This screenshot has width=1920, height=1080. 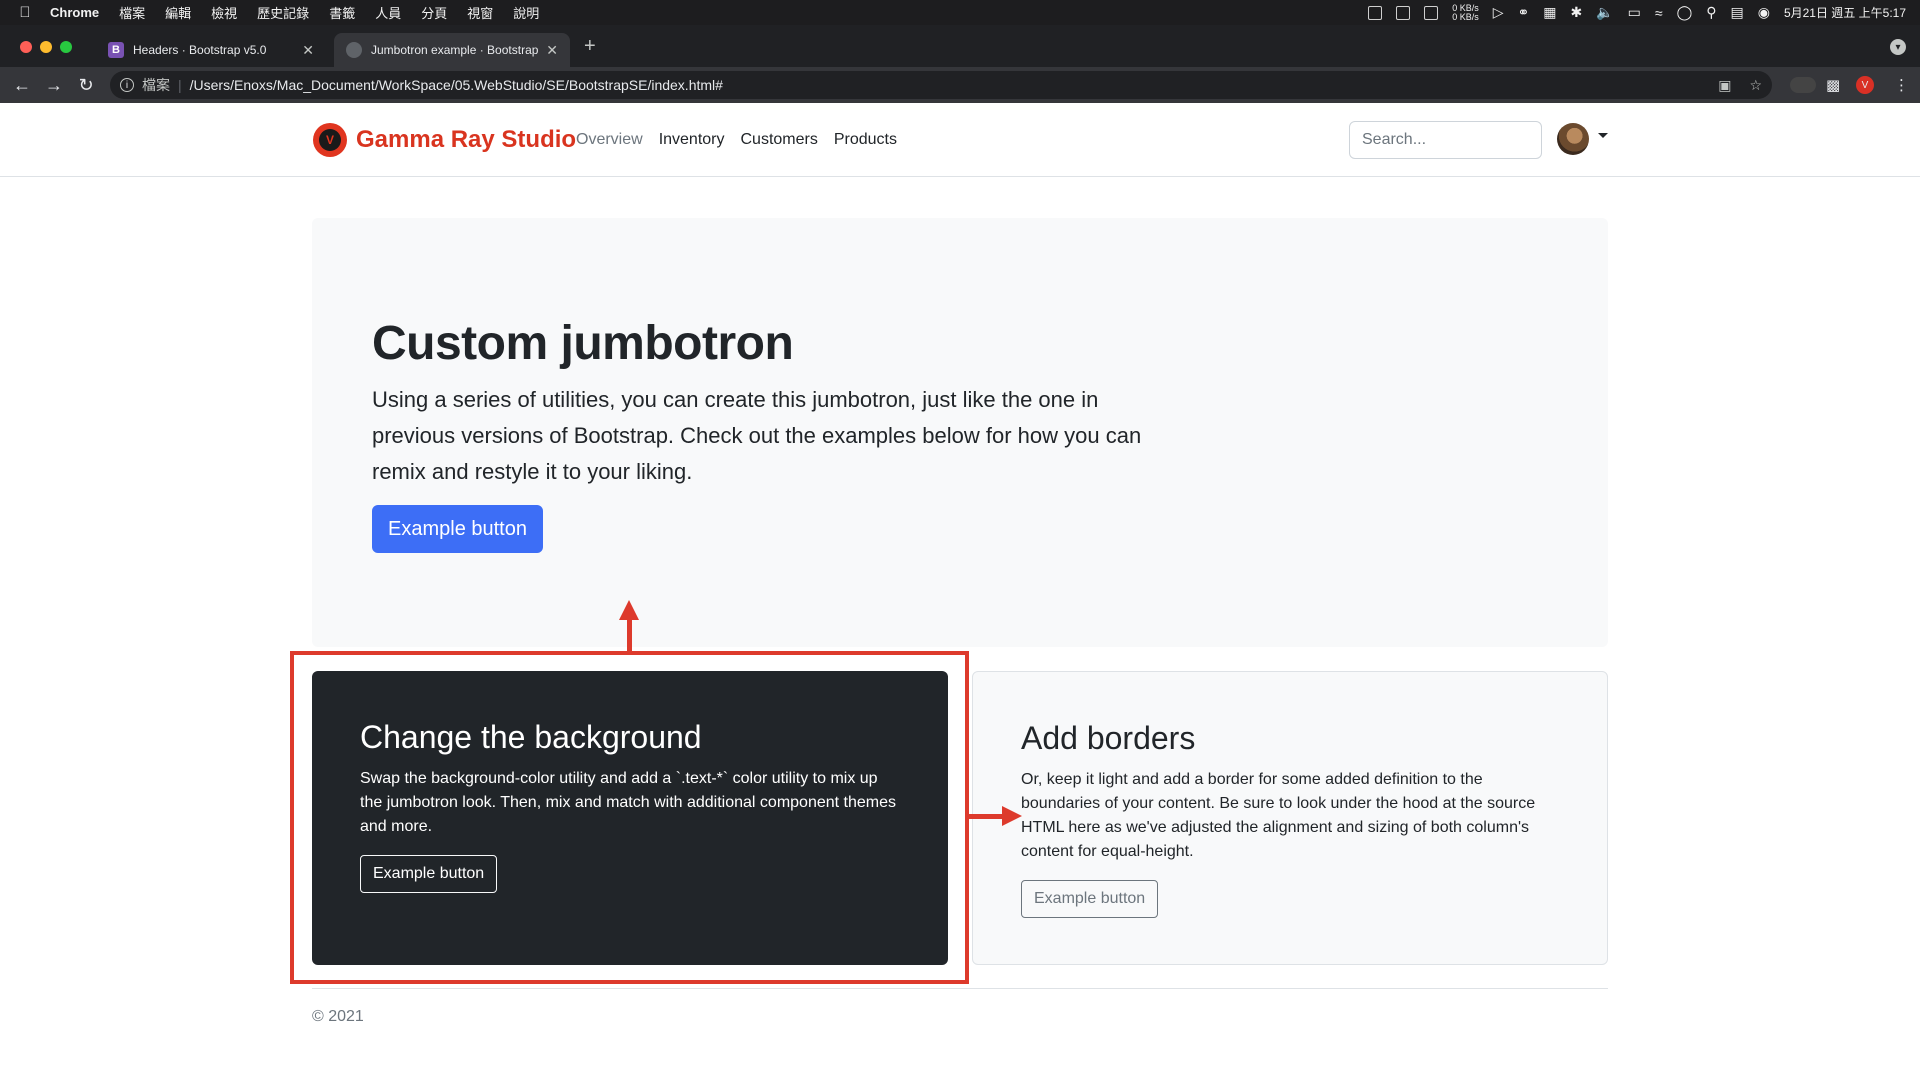 What do you see at coordinates (116, 50) in the screenshot?
I see `bootstrap-favicon-icon: B` at bounding box center [116, 50].